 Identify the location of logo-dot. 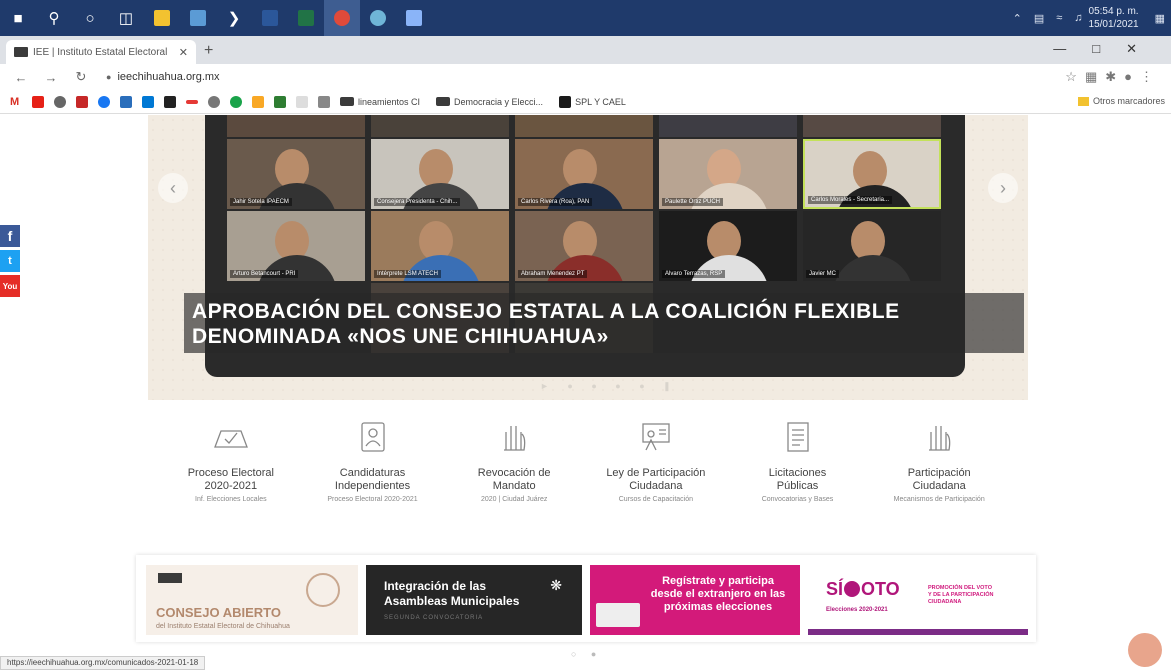
(852, 589).